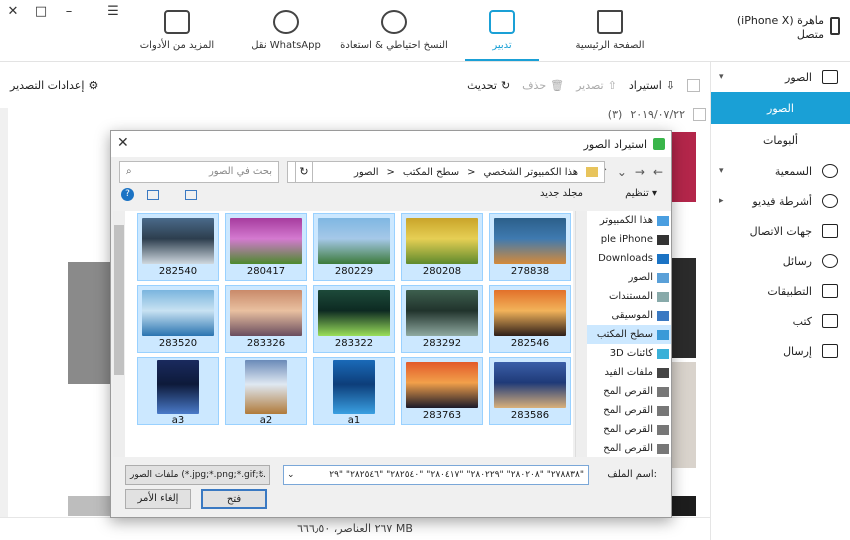  I want to click on sidebar-item-audio: السمعية ▾, so click(780, 171).